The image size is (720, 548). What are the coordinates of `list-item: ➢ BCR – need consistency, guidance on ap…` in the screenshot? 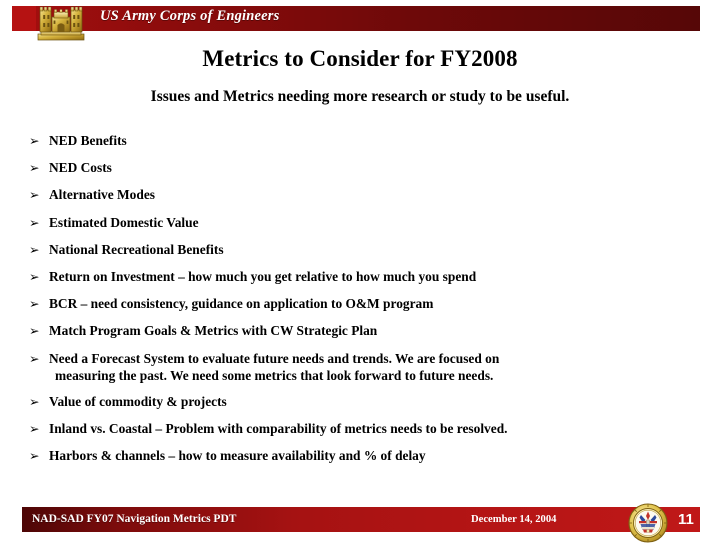 It's located at (359, 304).